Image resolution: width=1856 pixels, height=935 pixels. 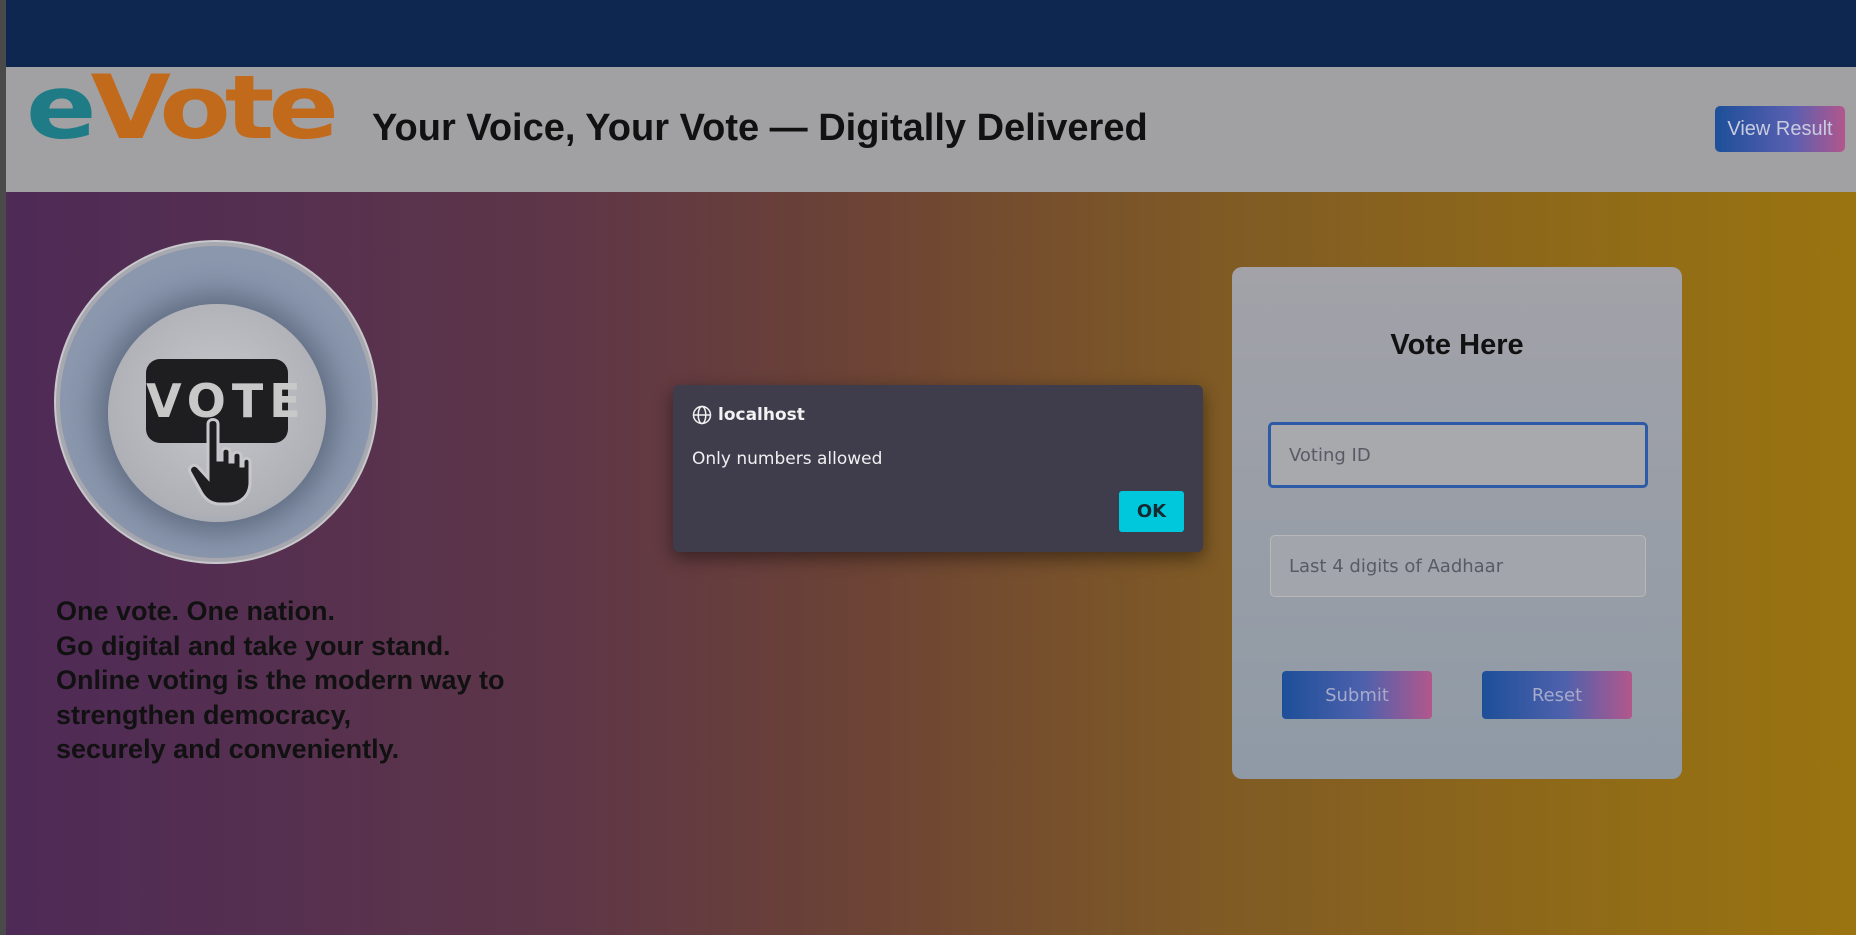 What do you see at coordinates (787, 459) in the screenshot?
I see `dialog-message: Only numbers allowed` at bounding box center [787, 459].